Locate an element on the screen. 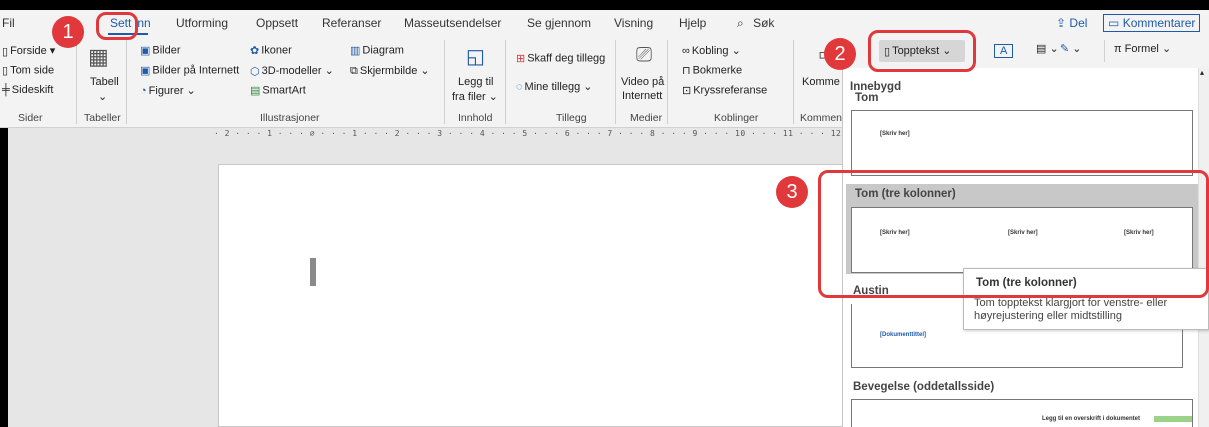 The image size is (1209, 427). add-from-files-button: Legg til is located at coordinates (475, 82).